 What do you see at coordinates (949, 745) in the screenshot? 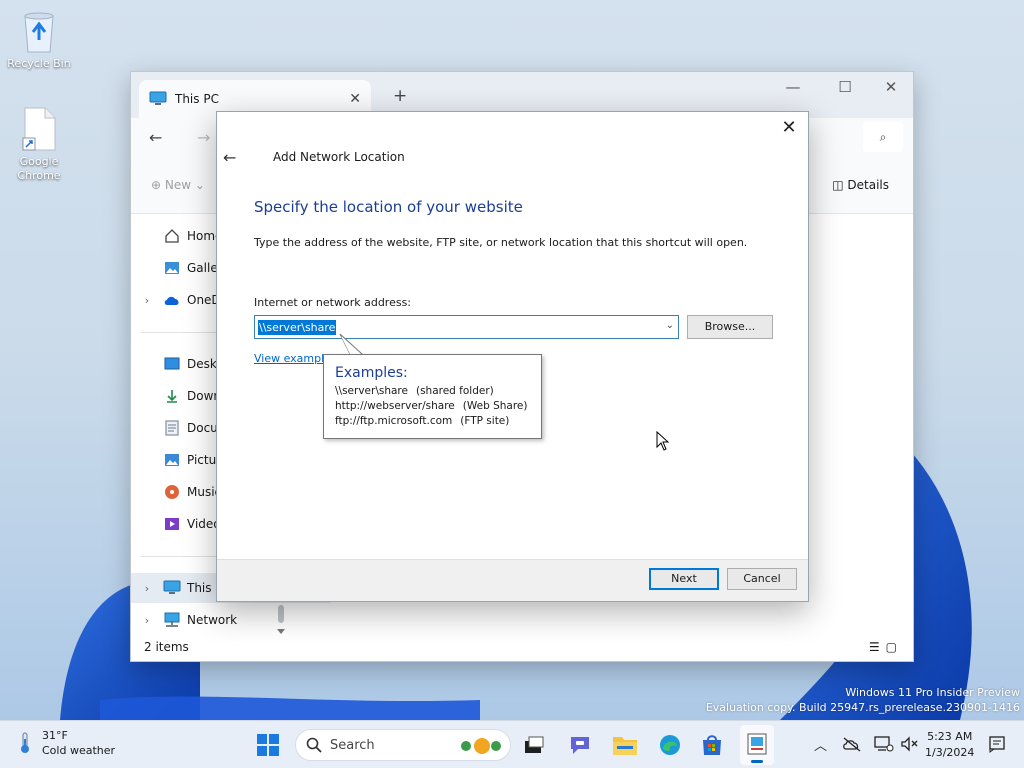
I see `system-clock: 5:23 AM 1/3/2024` at bounding box center [949, 745].